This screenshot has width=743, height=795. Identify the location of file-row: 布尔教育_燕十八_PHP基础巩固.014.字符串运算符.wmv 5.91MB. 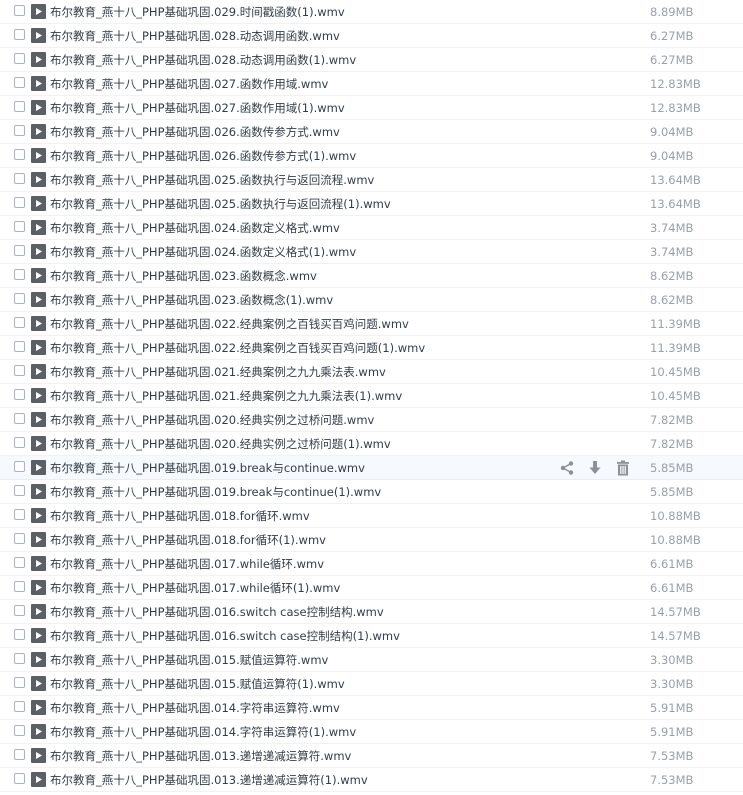
(371, 708).